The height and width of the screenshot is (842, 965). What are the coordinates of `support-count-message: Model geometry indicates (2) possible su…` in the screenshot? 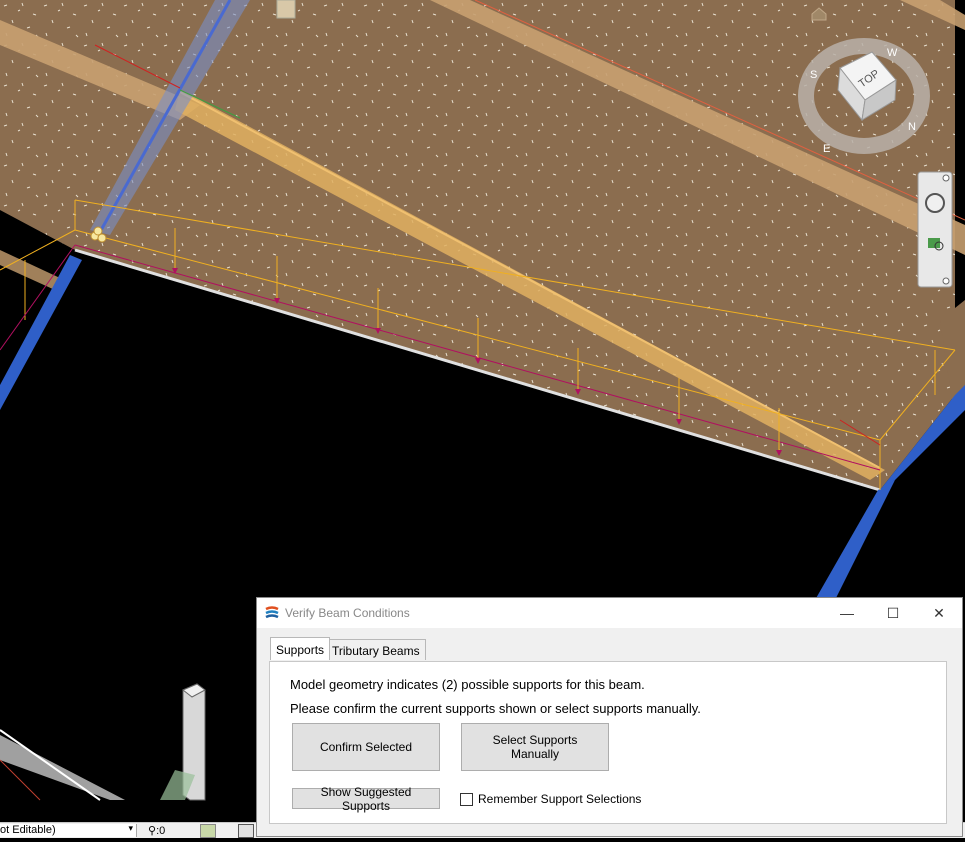 It's located at (467, 684).